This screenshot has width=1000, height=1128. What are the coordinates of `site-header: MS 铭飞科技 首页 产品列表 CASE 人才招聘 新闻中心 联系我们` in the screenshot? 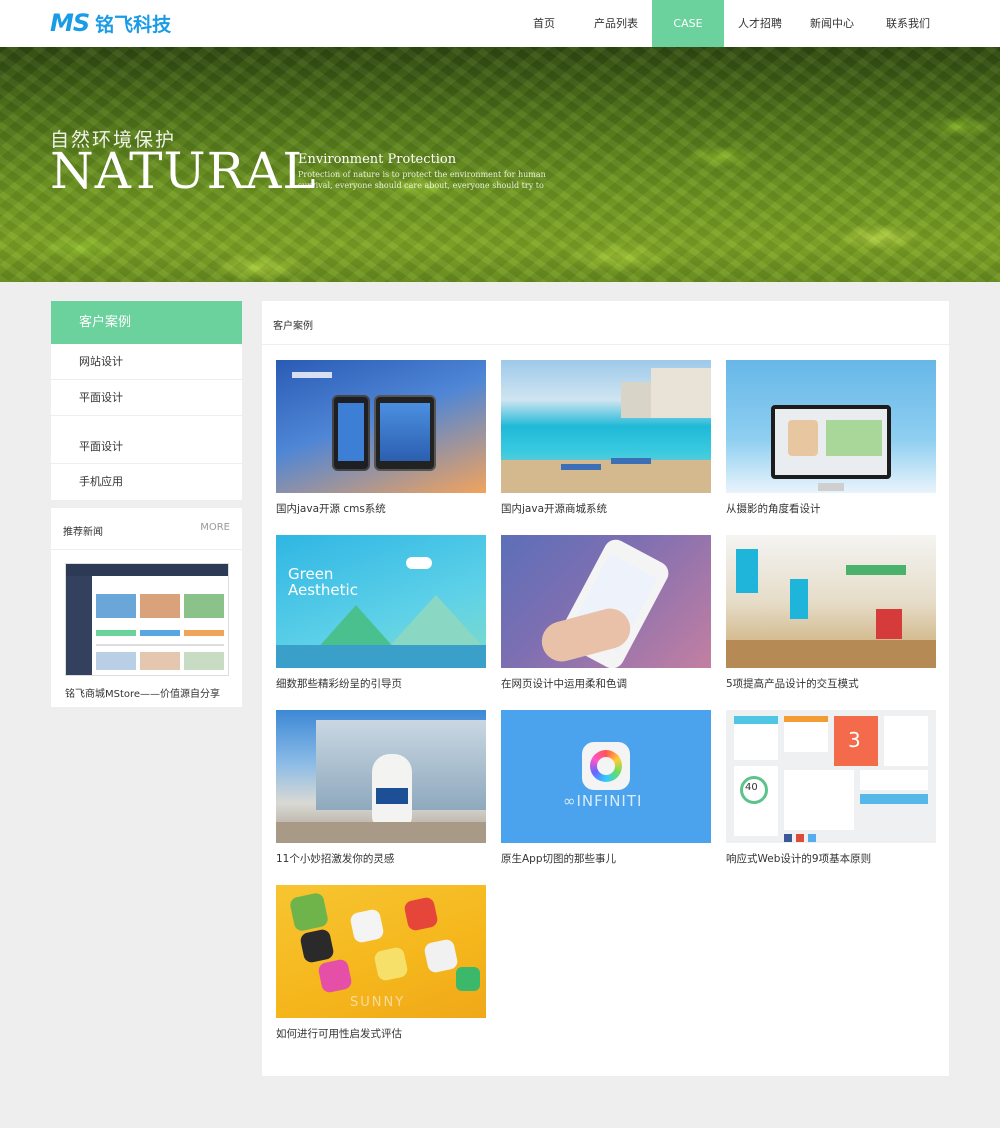 It's located at (500, 23).